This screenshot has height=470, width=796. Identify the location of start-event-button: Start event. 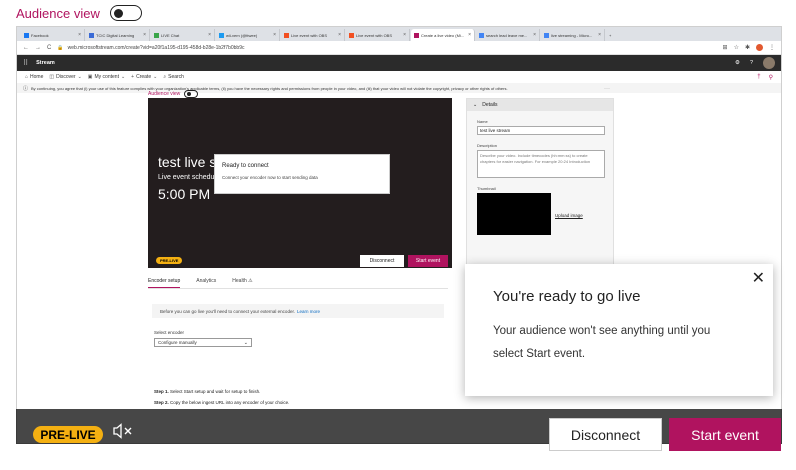
(725, 434).